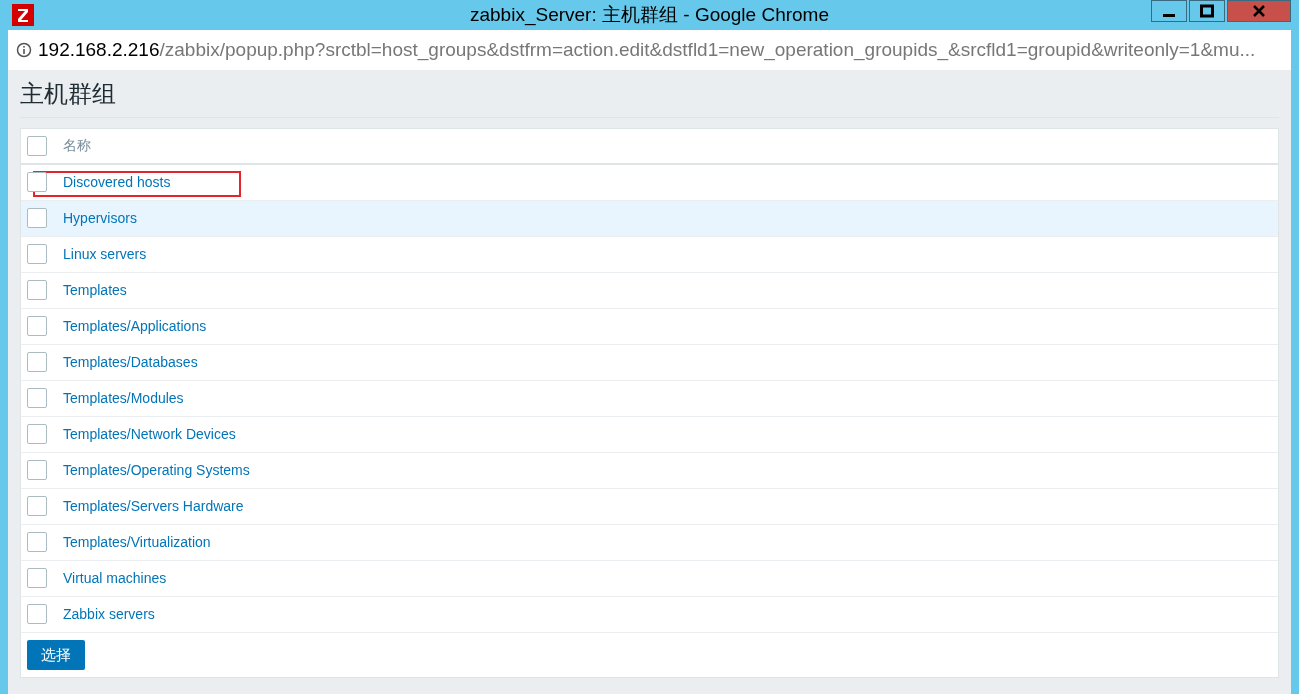  I want to click on host-group-link: Templates/Operating Systems, so click(156, 470).